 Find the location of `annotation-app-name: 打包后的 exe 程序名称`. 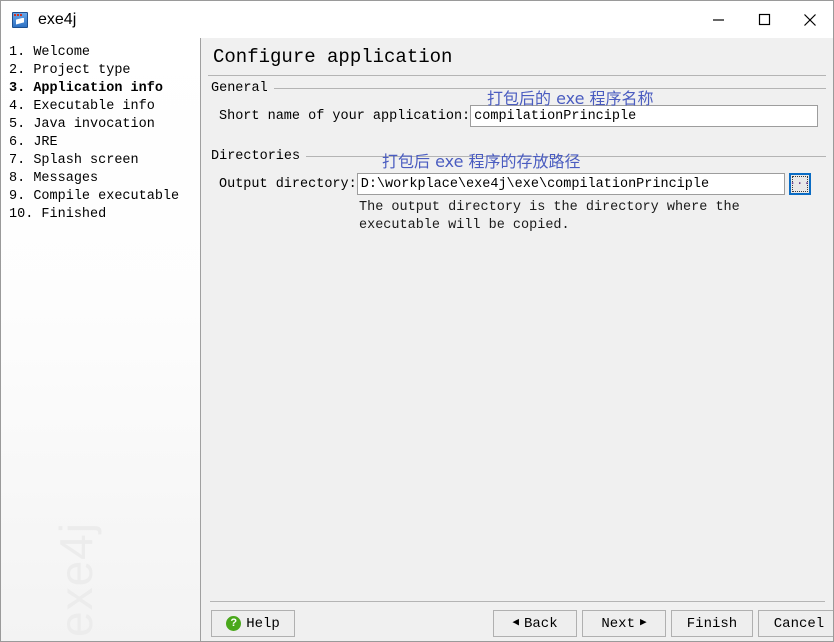

annotation-app-name: 打包后的 exe 程序名称 is located at coordinates (570, 98).